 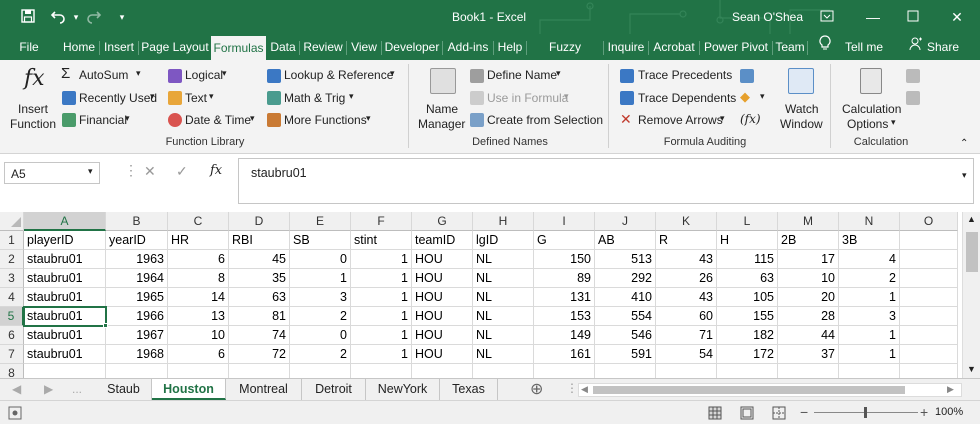 What do you see at coordinates (626, 119) in the screenshot?
I see `remove-arrows-icon: ✕` at bounding box center [626, 119].